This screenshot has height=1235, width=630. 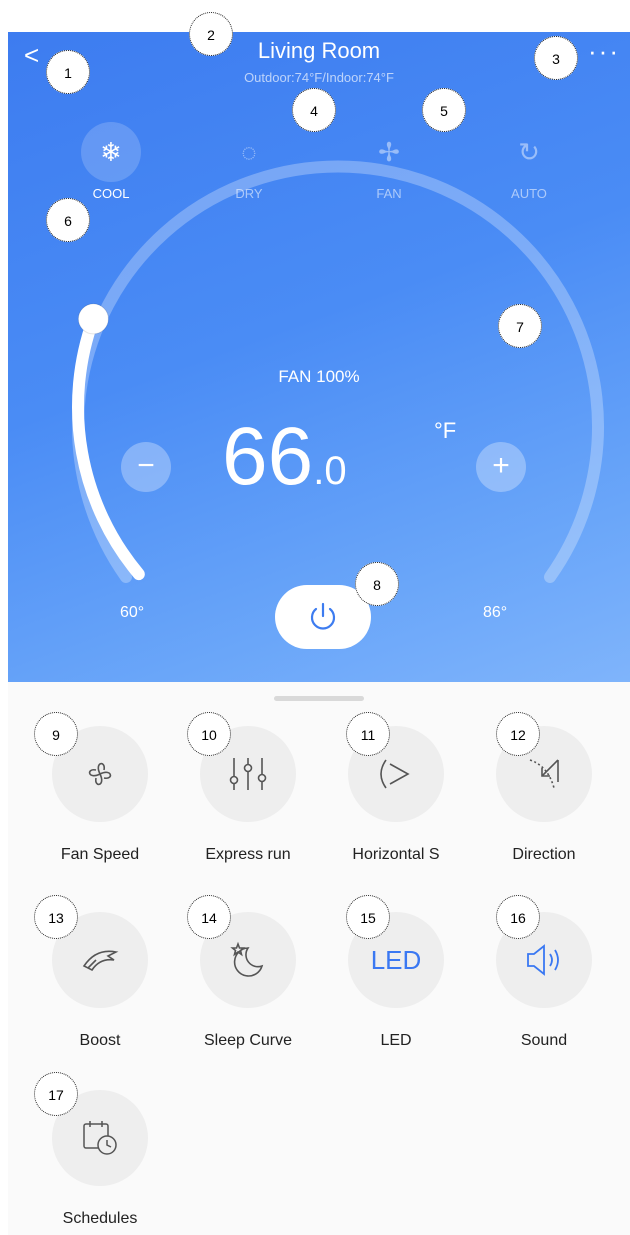 I want to click on sleep-curve-icon, so click(x=247, y=959).